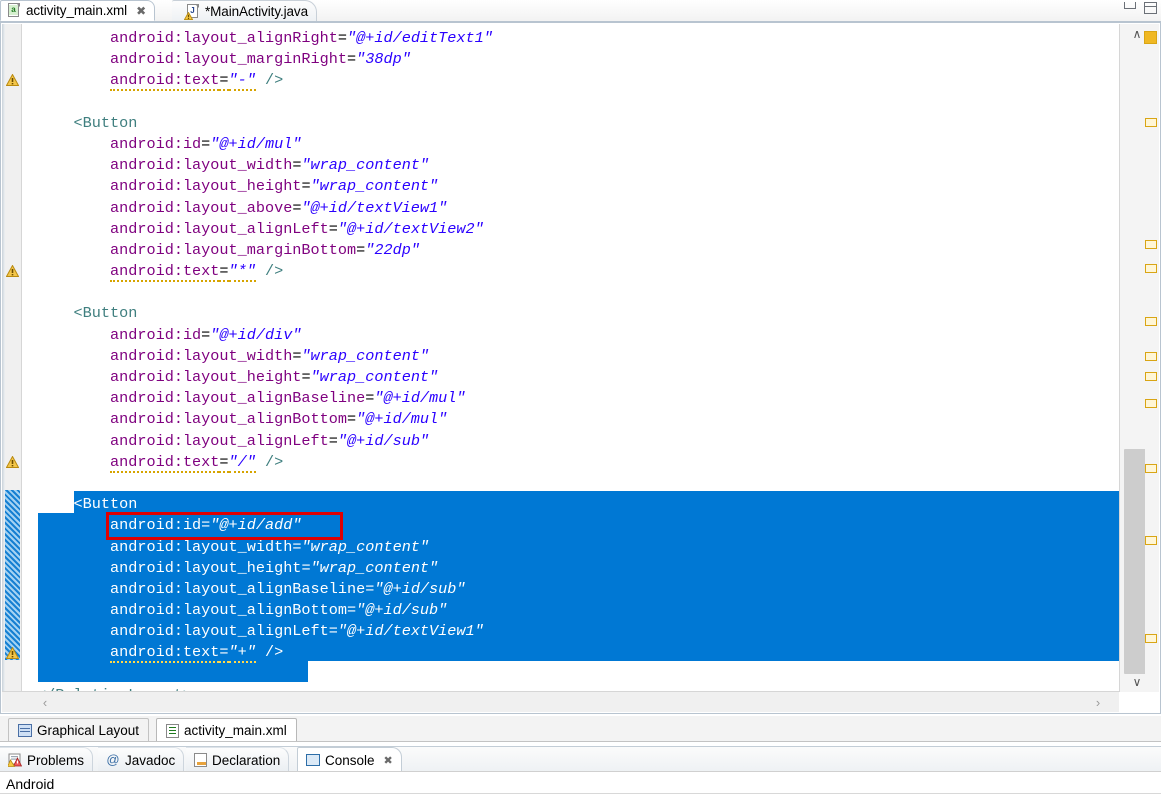 The image size is (1161, 801). What do you see at coordinates (1130, 5) in the screenshot?
I see `minimize-icon` at bounding box center [1130, 5].